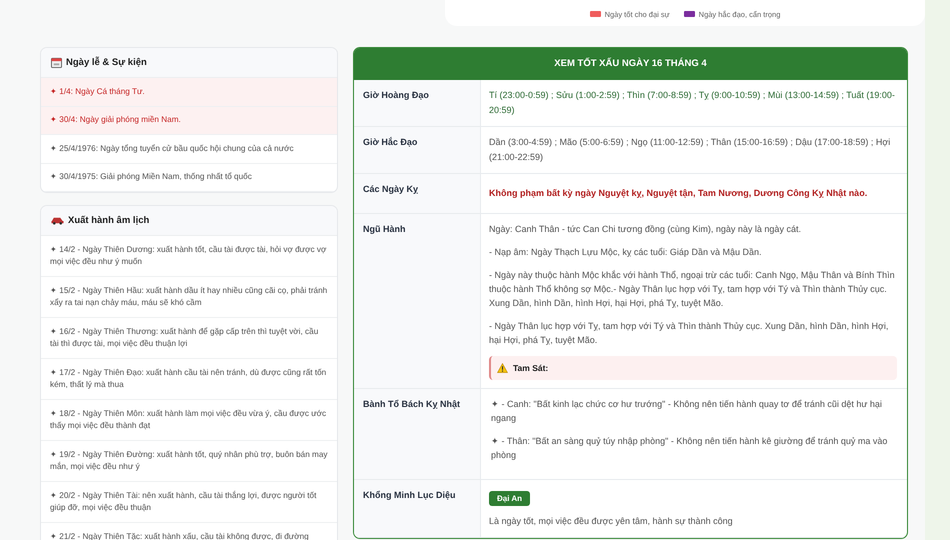 The width and height of the screenshot is (950, 540). What do you see at coordinates (189, 120) in the screenshot?
I see `event-item: ✦ 30/4: Ngày giải phóng miền Nam.` at bounding box center [189, 120].